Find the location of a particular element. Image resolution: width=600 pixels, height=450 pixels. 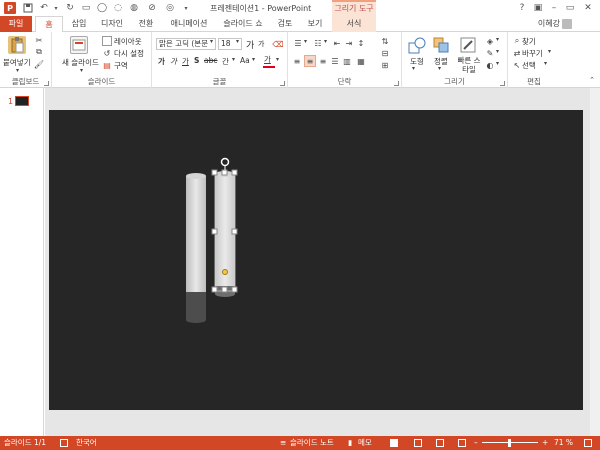

slideshow-view-icon is located at coordinates (462, 443).